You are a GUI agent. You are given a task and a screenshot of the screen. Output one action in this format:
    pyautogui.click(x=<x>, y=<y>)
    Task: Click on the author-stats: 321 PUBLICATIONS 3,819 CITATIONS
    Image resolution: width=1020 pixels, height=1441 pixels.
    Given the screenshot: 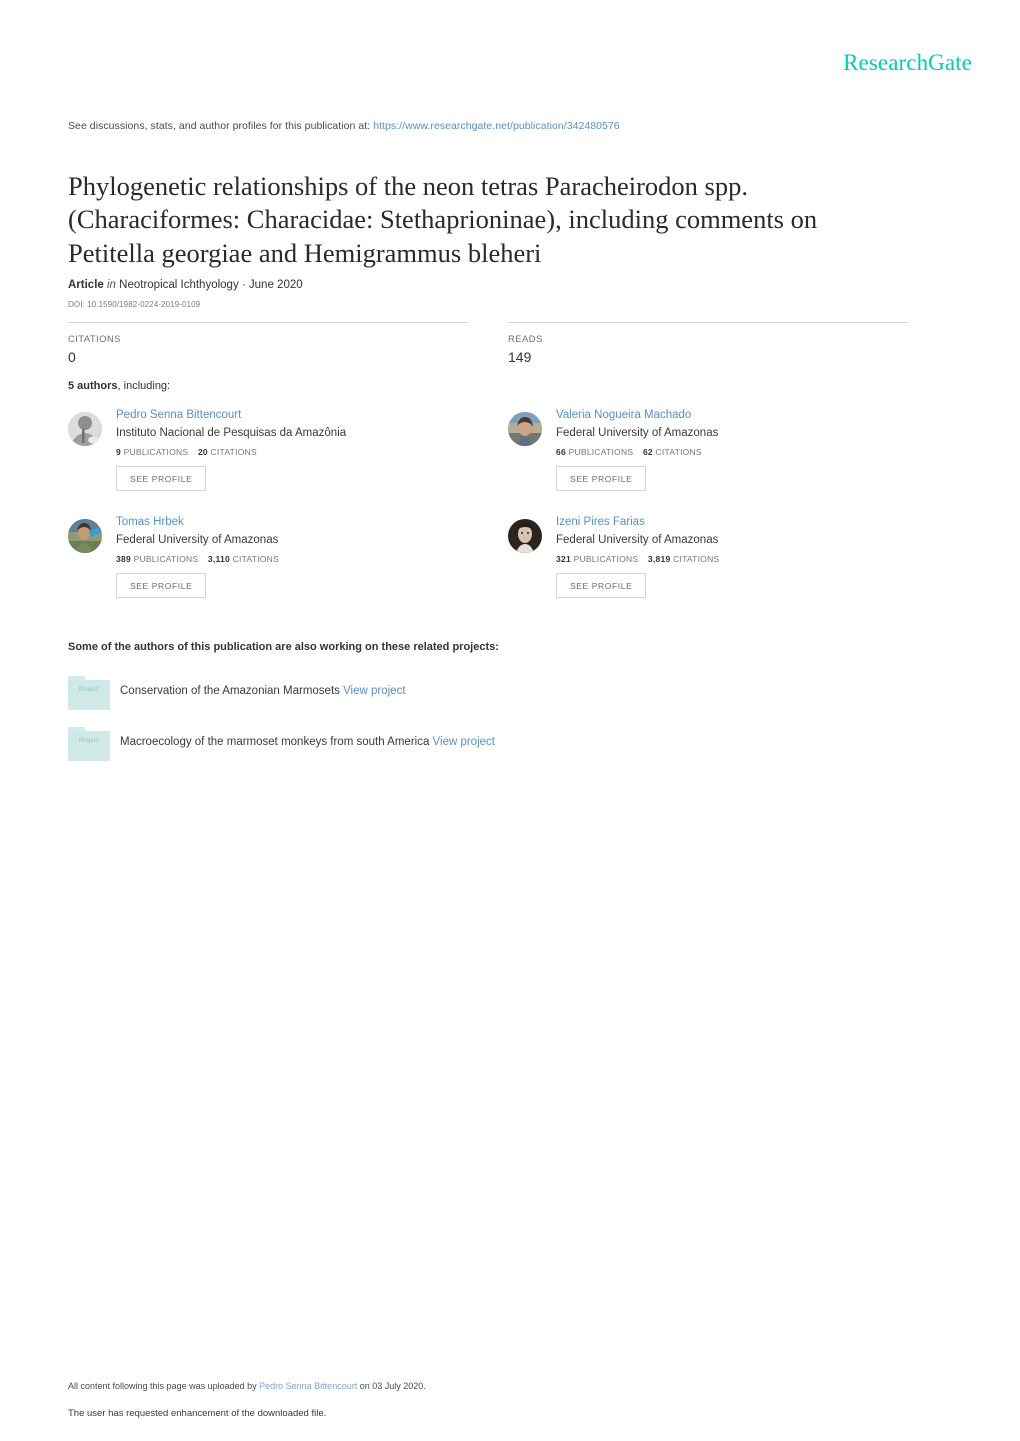 What is the action you would take?
    pyautogui.click(x=737, y=559)
    